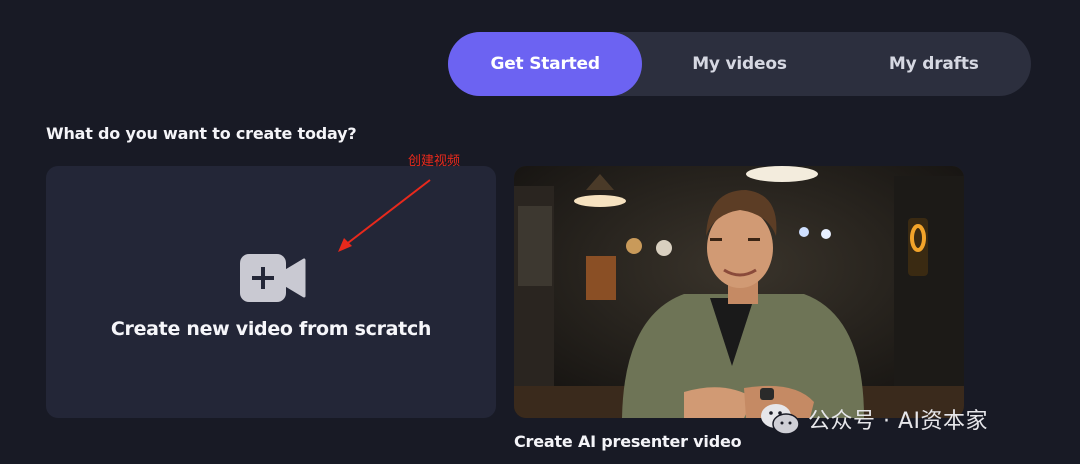 This screenshot has height=464, width=1080. Describe the element at coordinates (271, 329) in the screenshot. I see `create-from-scratch-label: Create new video from scratch` at that location.